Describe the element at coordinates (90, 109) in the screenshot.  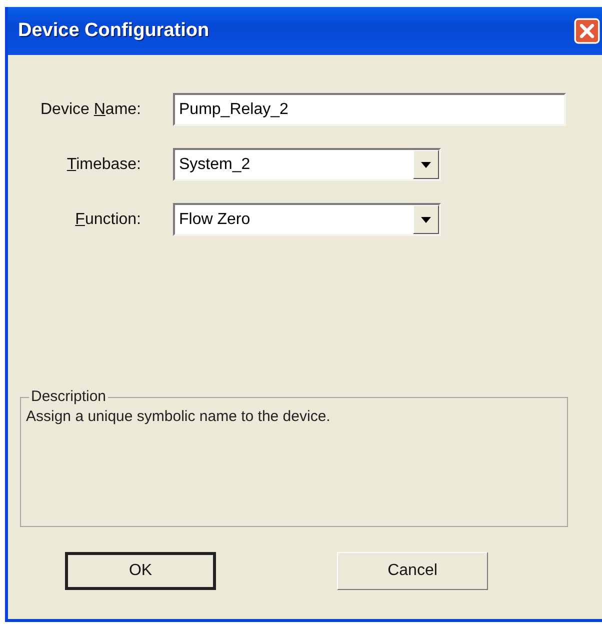
I see `field-label: Device Name:` at that location.